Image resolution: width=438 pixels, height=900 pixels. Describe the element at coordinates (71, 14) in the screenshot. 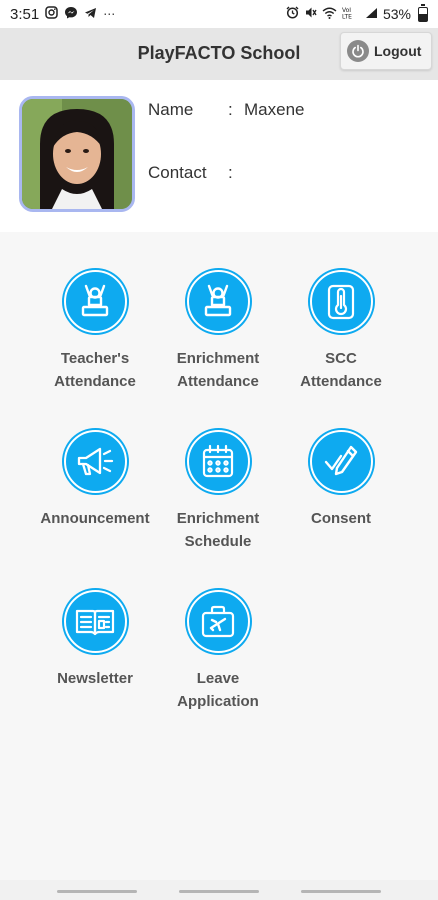

I see `messenger-icon` at that location.